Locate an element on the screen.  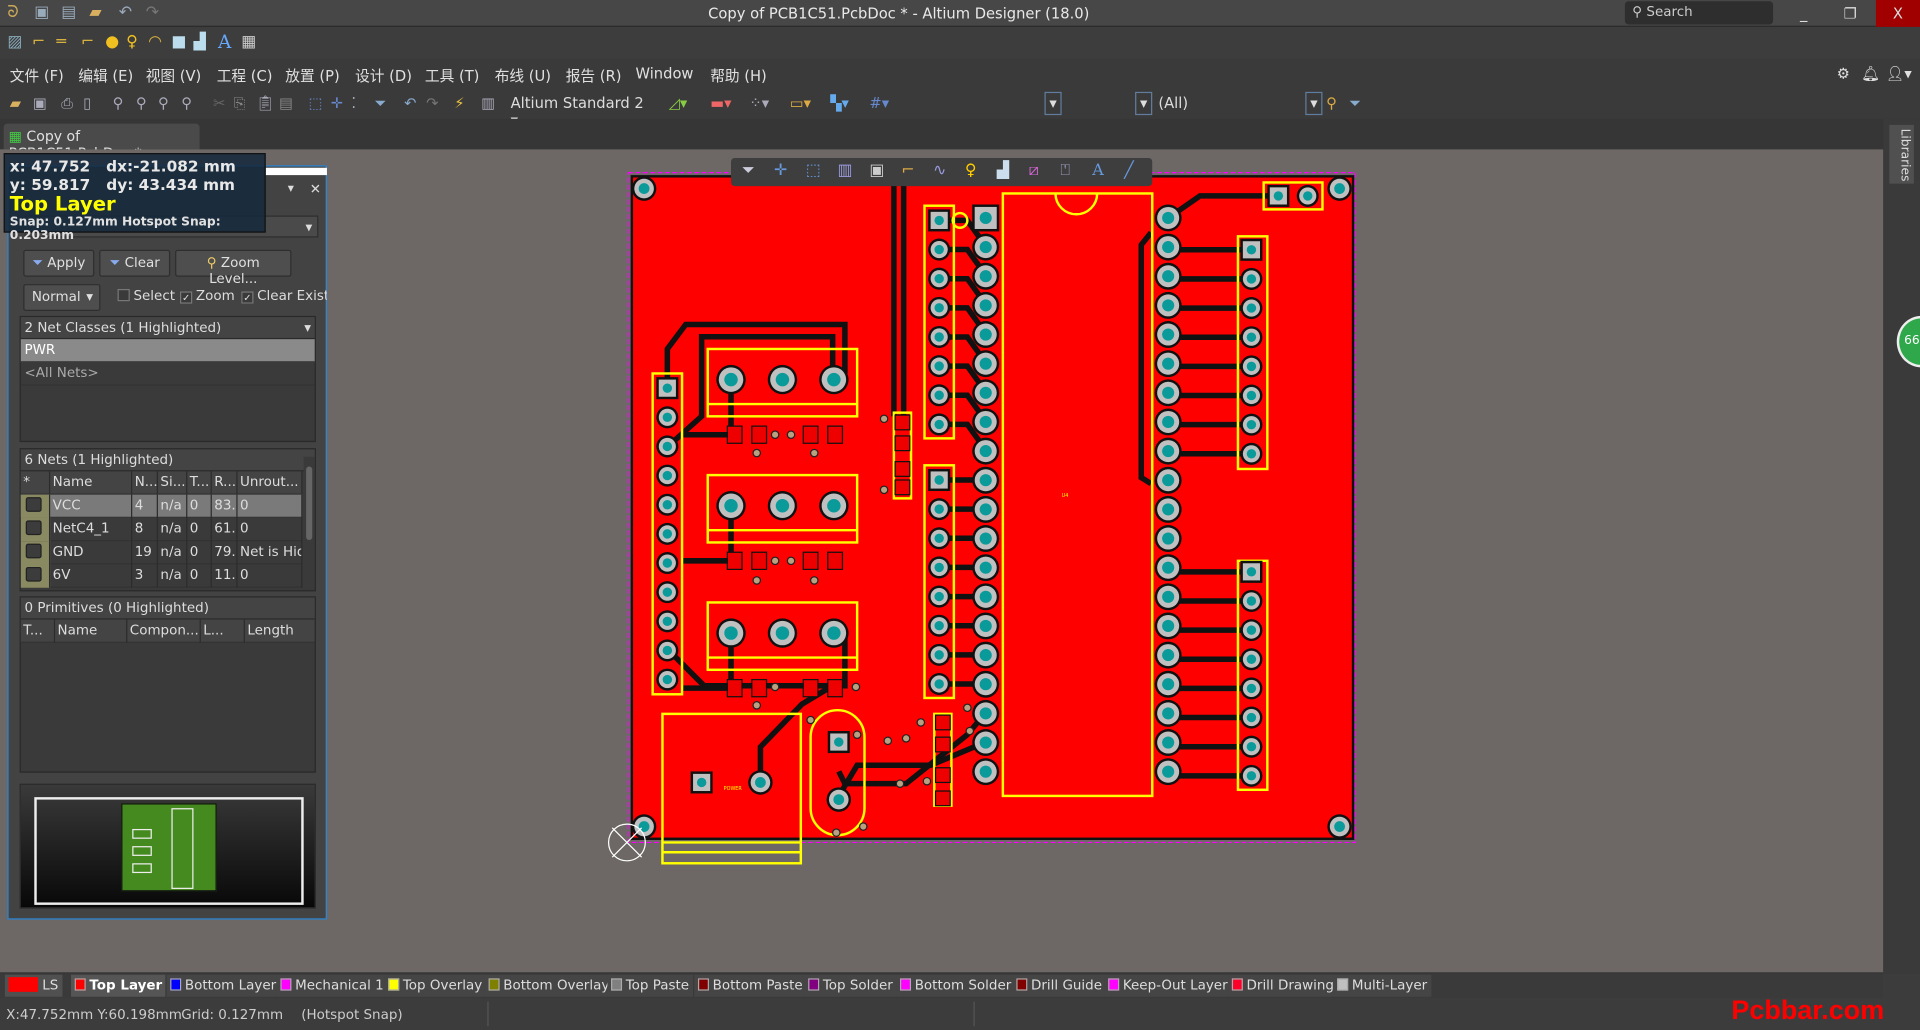
net-cell: n/a is located at coordinates (173, 553).